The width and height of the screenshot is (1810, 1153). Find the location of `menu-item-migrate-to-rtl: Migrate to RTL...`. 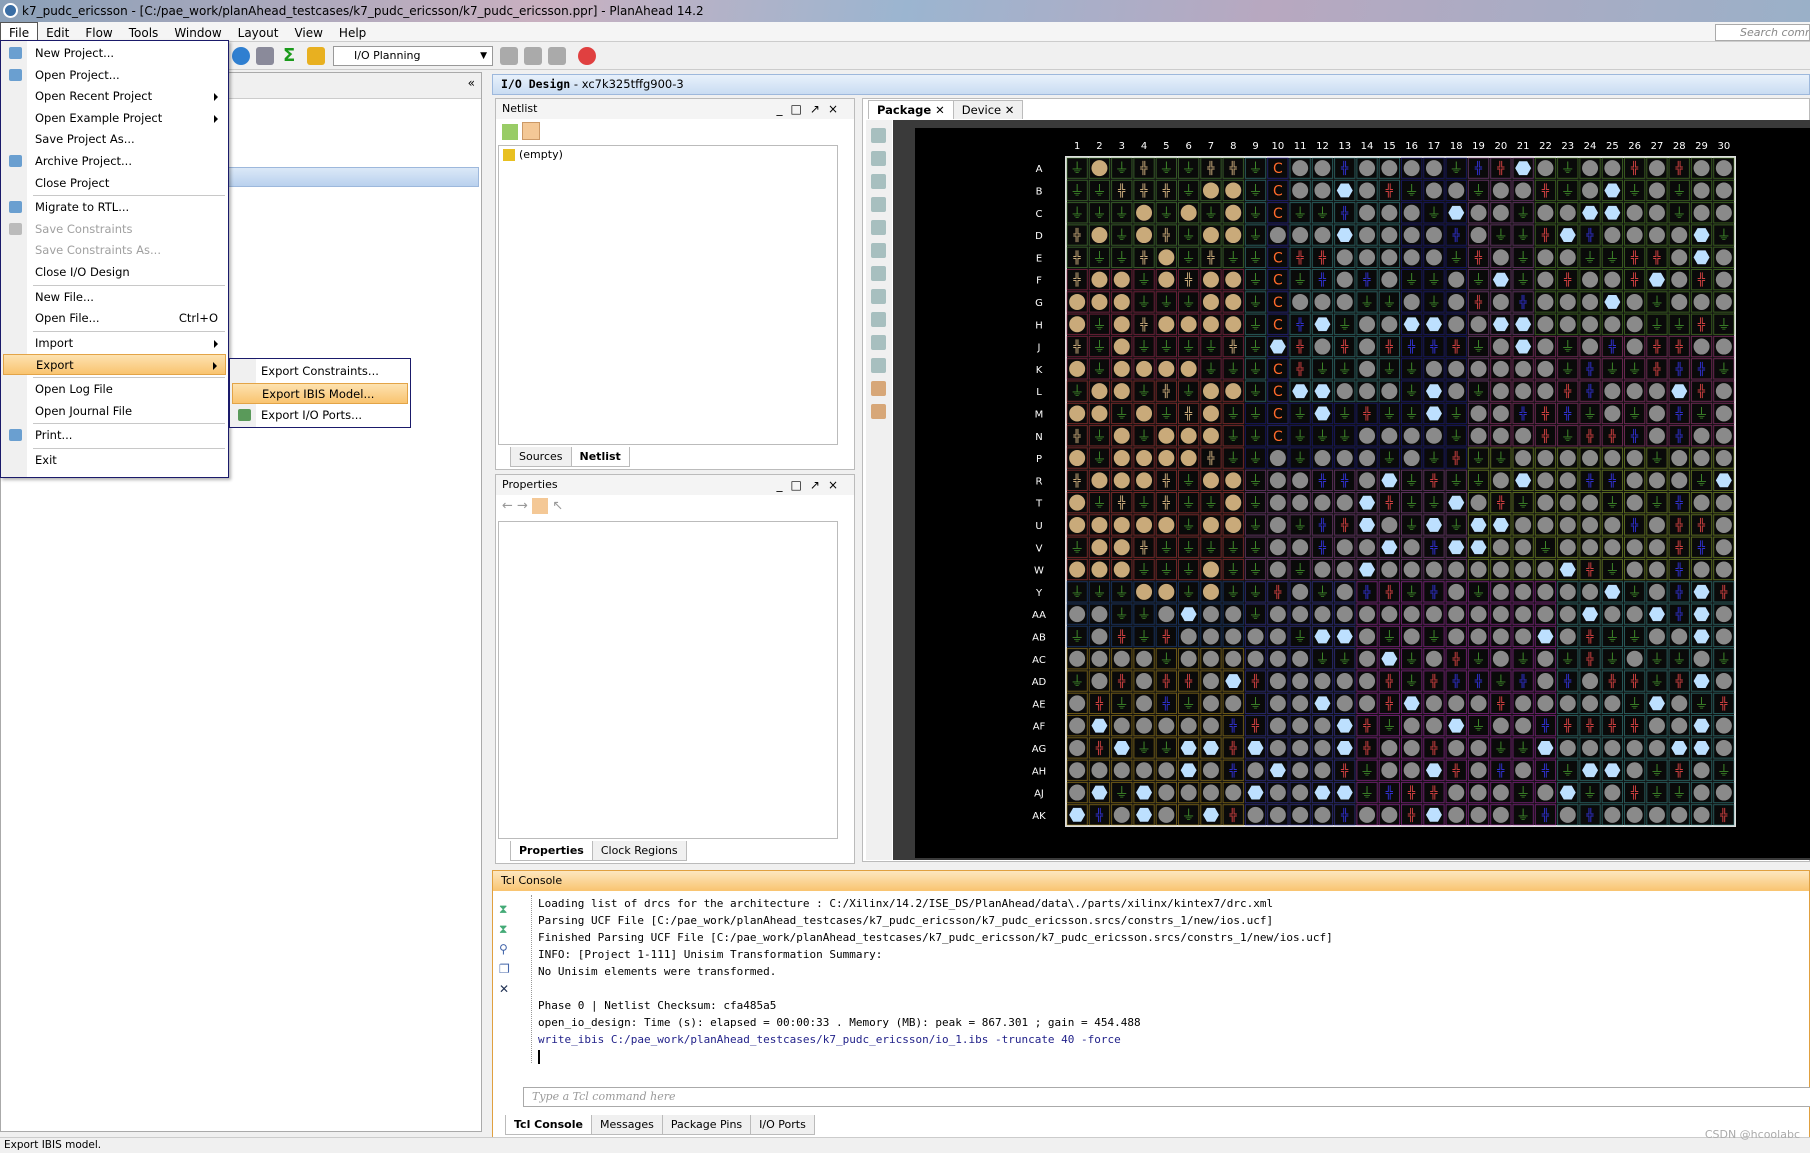

menu-item-migrate-to-rtl: Migrate to RTL... is located at coordinates (114, 207).